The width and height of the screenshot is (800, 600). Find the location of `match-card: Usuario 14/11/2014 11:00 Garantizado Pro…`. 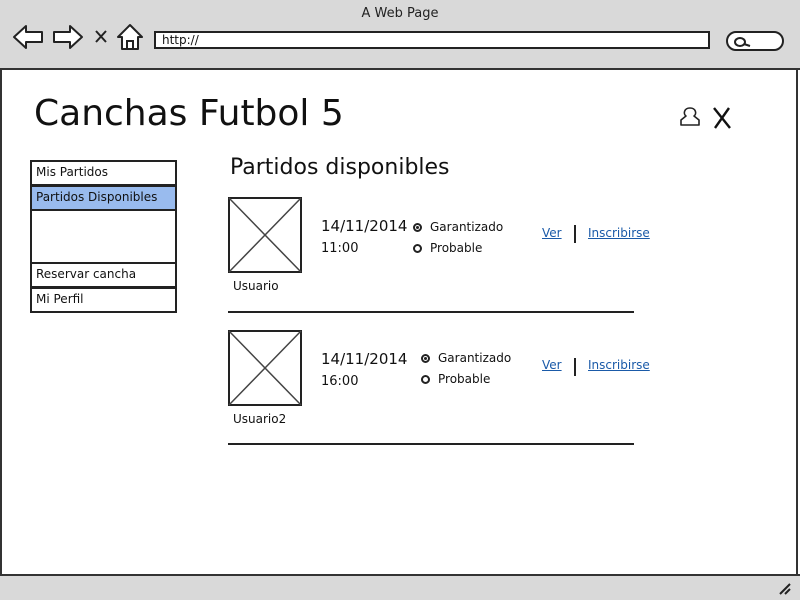

match-card: Usuario 14/11/2014 11:00 Garantizado Pro… is located at coordinates (439, 257).